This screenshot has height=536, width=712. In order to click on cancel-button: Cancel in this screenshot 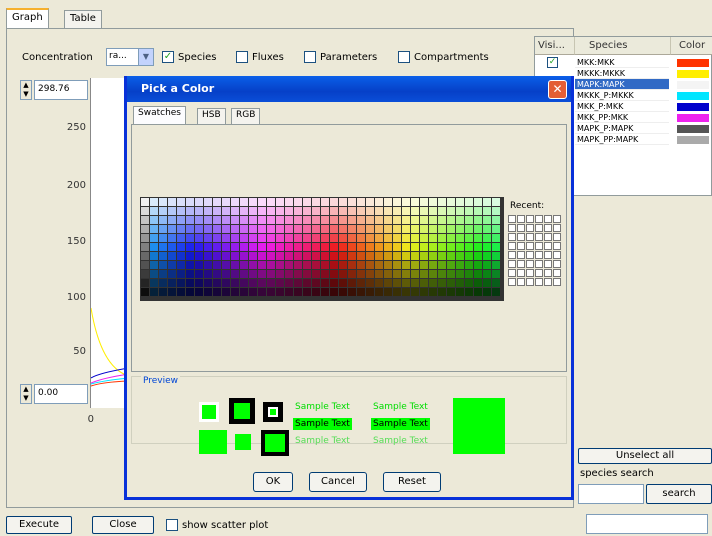, I will do `click(338, 482)`.